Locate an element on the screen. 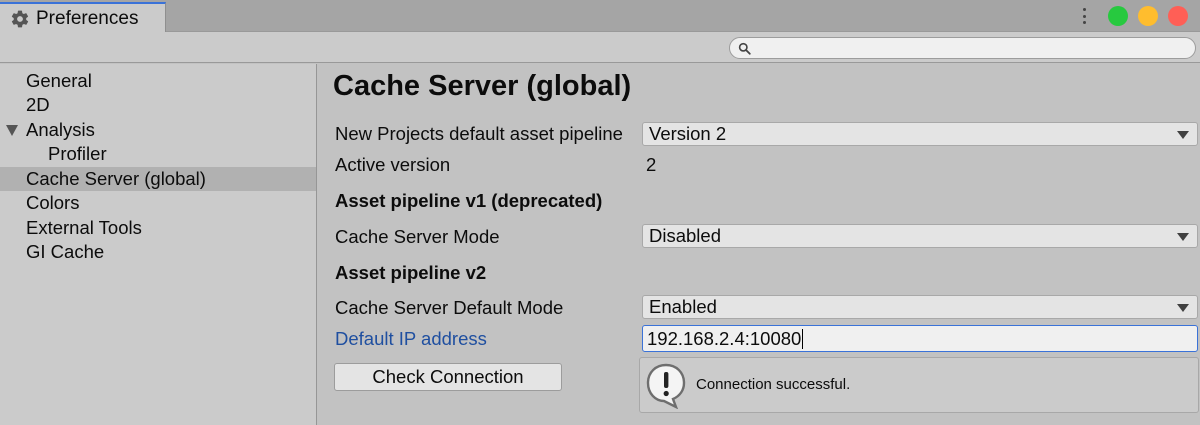 This screenshot has width=1200, height=425. search-box is located at coordinates (962, 48).